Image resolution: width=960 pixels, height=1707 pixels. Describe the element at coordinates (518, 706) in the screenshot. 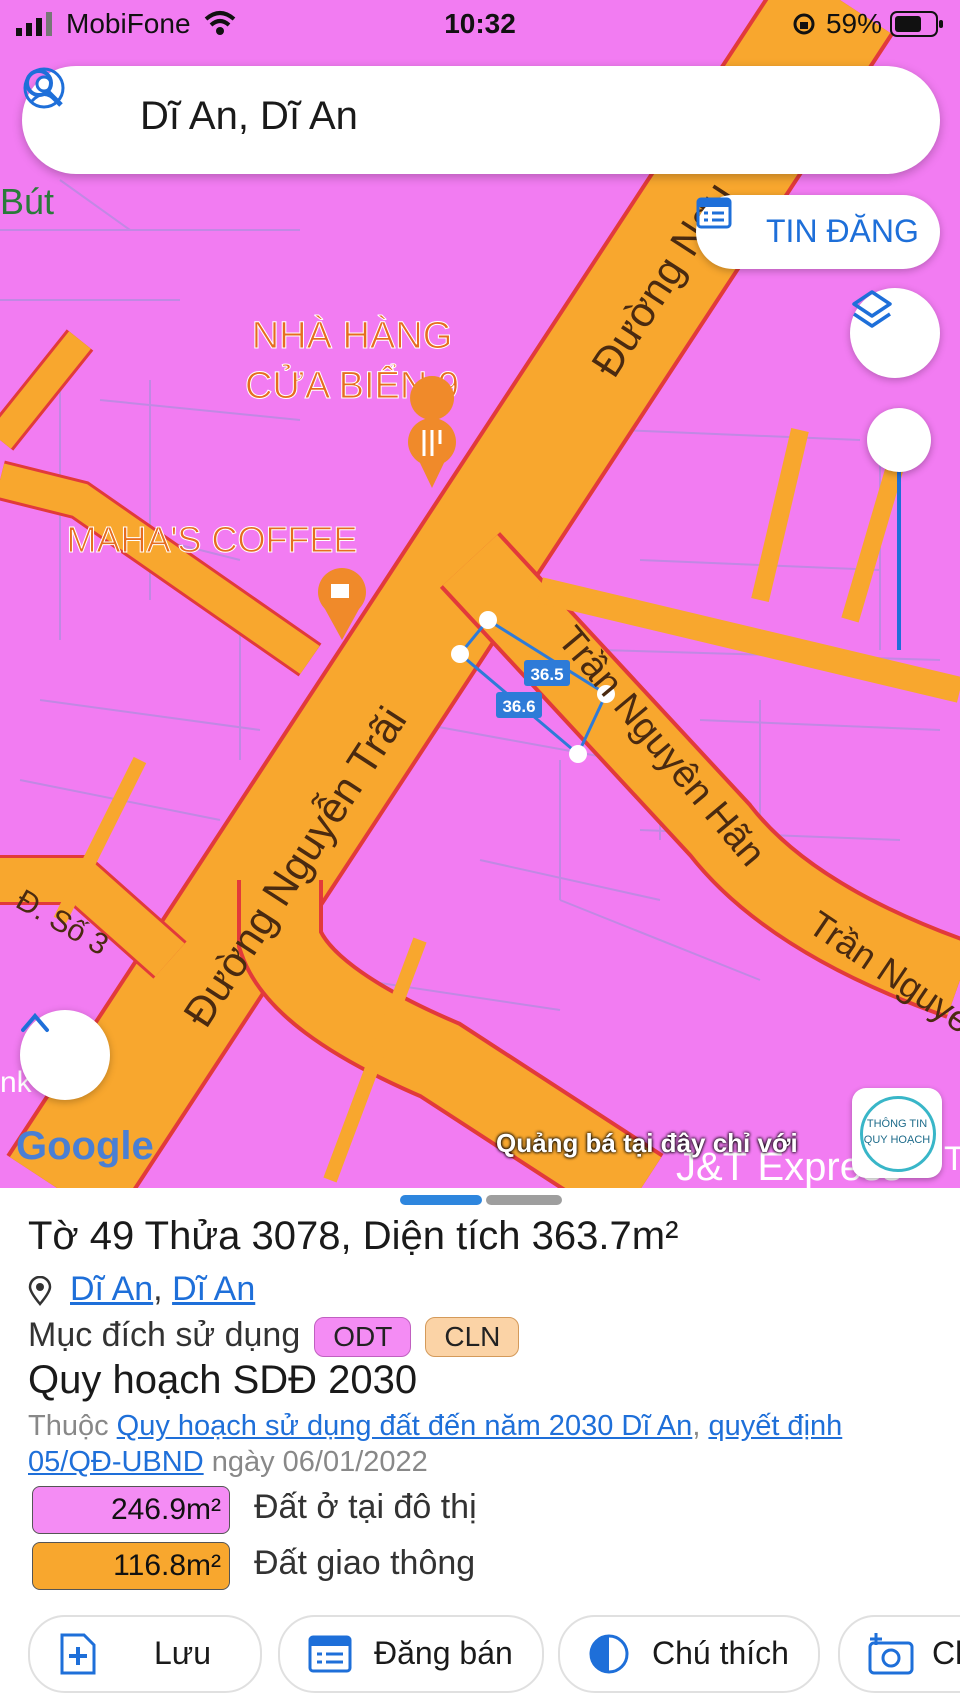

I see `measure-label: 36.6` at that location.